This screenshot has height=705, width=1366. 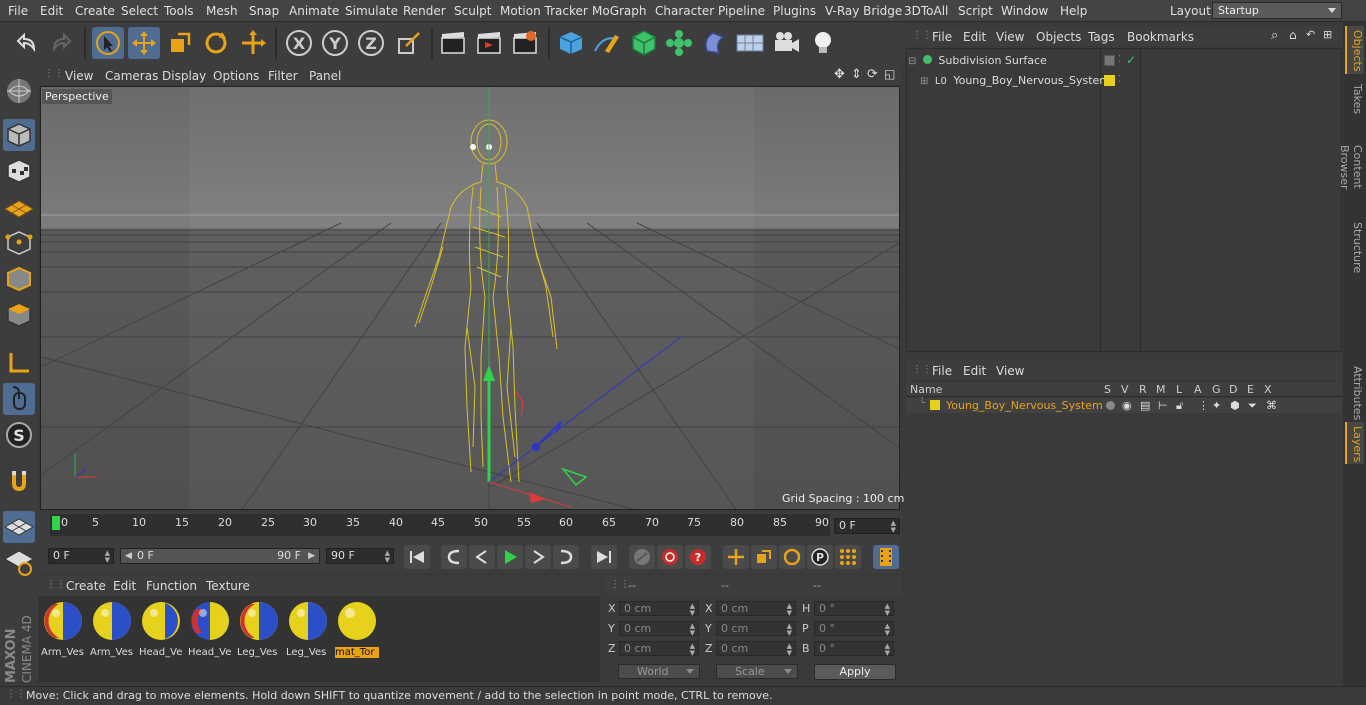 What do you see at coordinates (839, 74) in the screenshot?
I see `viewport-move-icon: ✥` at bounding box center [839, 74].